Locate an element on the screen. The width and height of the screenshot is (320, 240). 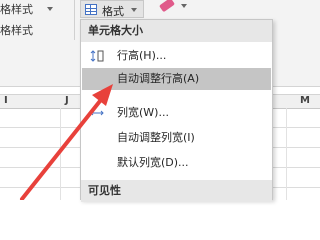
format-button: 格式 is located at coordinates (112, 9).